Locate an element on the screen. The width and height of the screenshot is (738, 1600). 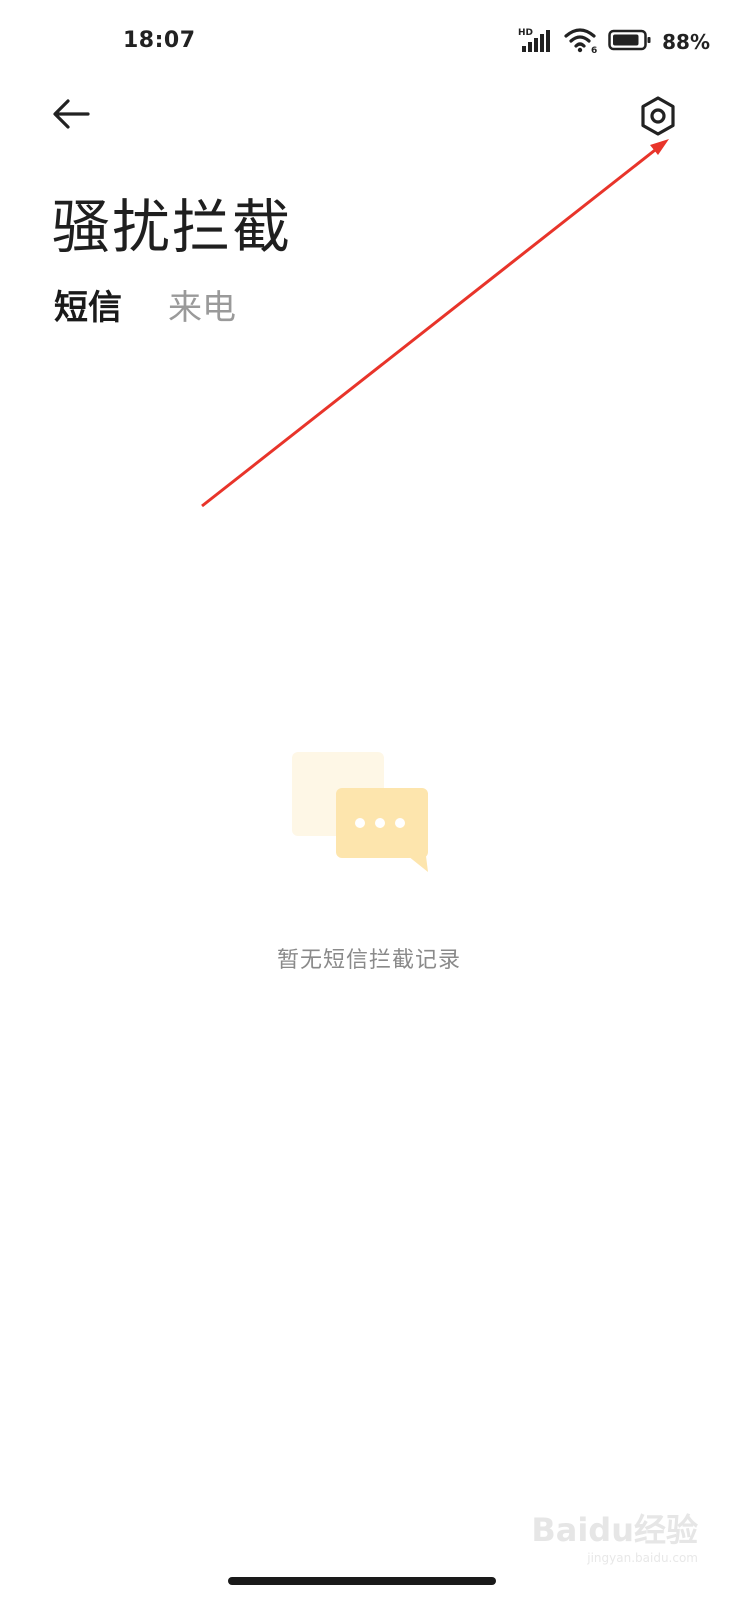
tab-sms: 短信 is located at coordinates (88, 304).